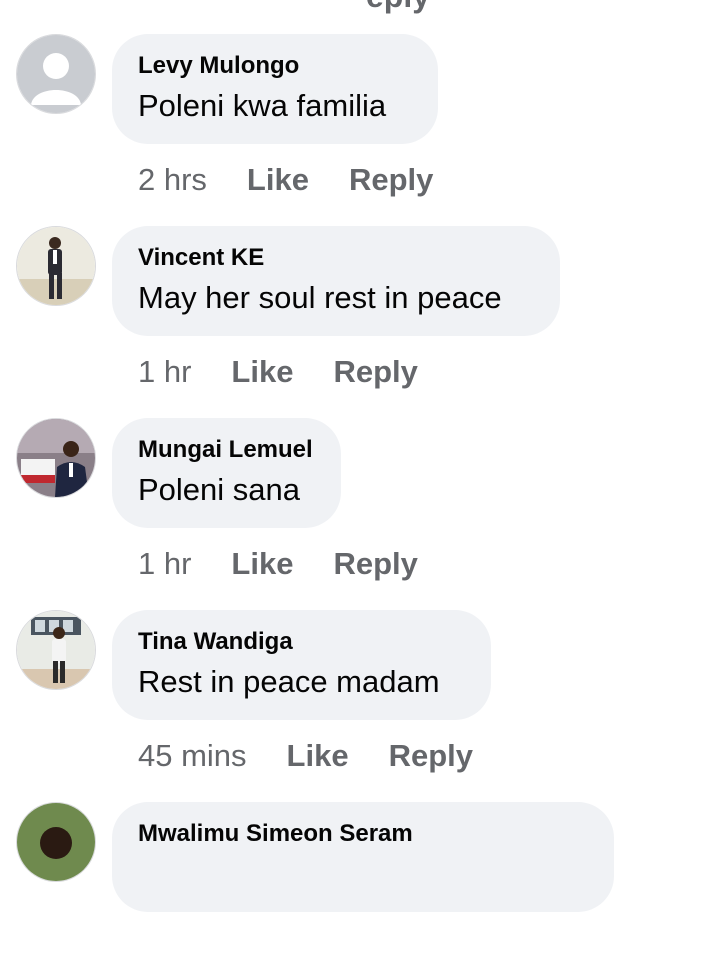 Image resolution: width=720 pixels, height=960 pixels. I want to click on comment-bubble: Mungai Lemuel Poleni sana, so click(226, 473).